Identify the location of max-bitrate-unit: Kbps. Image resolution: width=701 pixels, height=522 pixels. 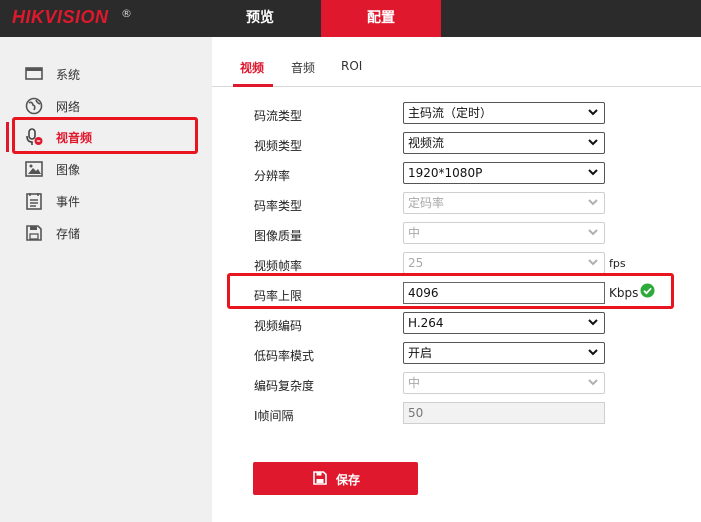
(624, 293).